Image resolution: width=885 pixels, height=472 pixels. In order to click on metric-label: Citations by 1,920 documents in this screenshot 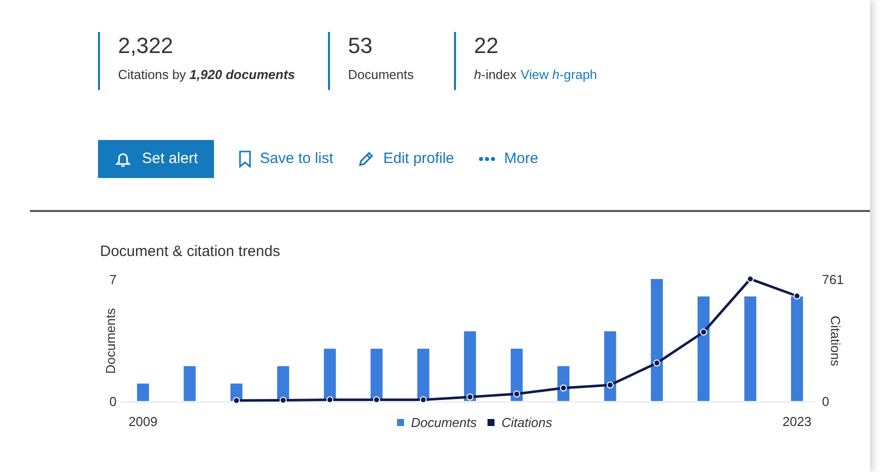, I will do `click(207, 75)`.